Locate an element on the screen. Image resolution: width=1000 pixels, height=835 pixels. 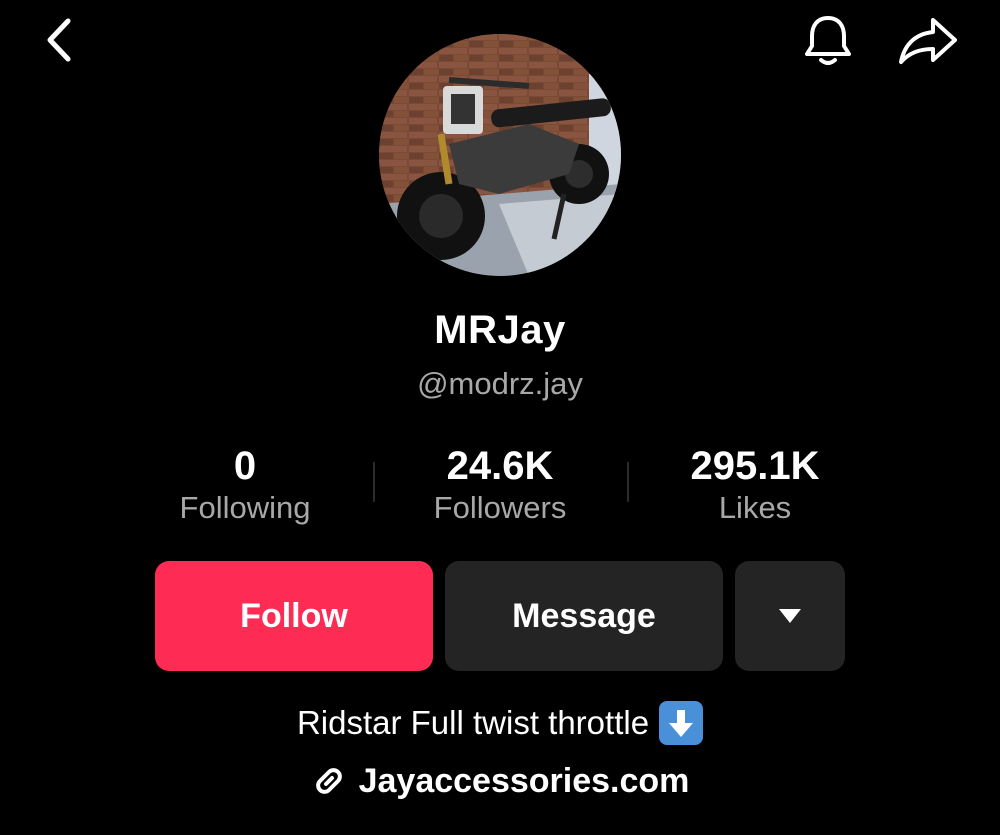
stat-likes: 295.1K Likes is located at coordinates (755, 484).